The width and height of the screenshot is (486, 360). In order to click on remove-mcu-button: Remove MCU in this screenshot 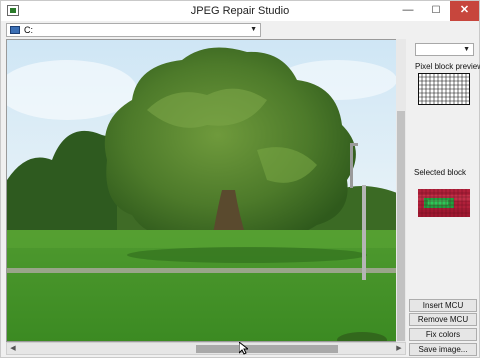, I will do `click(443, 319)`.